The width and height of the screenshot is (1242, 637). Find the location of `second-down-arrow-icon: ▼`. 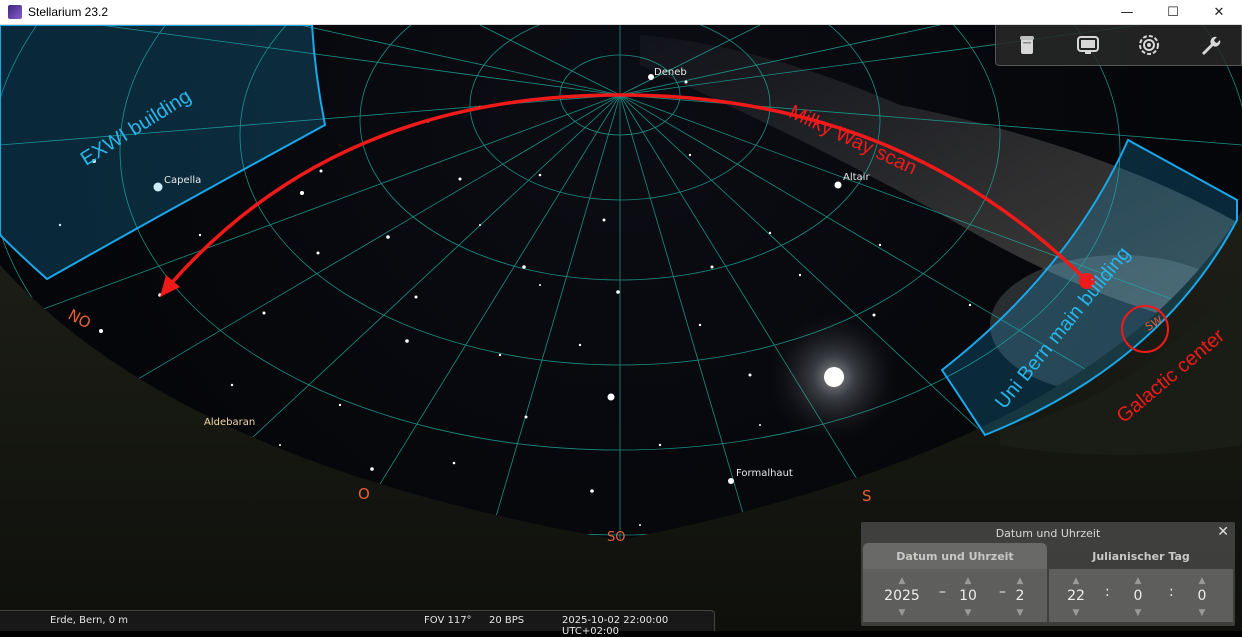

second-down-arrow-icon: ▼ is located at coordinates (1202, 613).